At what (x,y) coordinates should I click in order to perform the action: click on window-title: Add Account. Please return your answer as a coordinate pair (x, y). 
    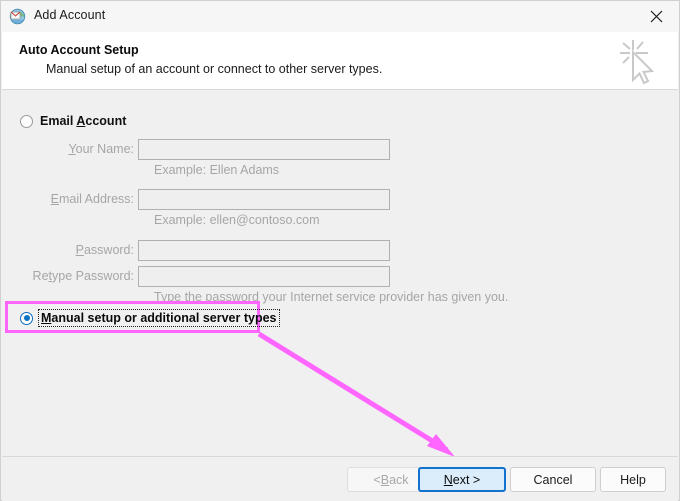
    Looking at the image, I should click on (70, 15).